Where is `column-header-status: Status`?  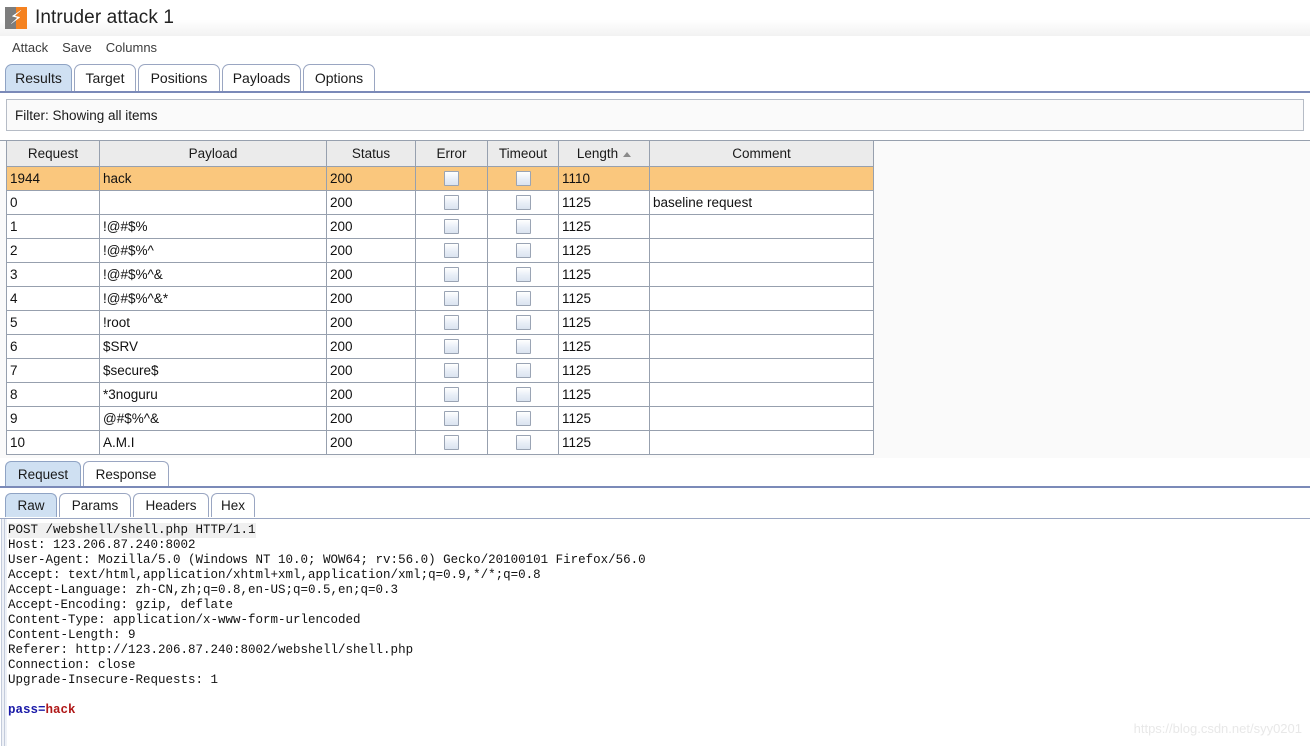 column-header-status: Status is located at coordinates (371, 154).